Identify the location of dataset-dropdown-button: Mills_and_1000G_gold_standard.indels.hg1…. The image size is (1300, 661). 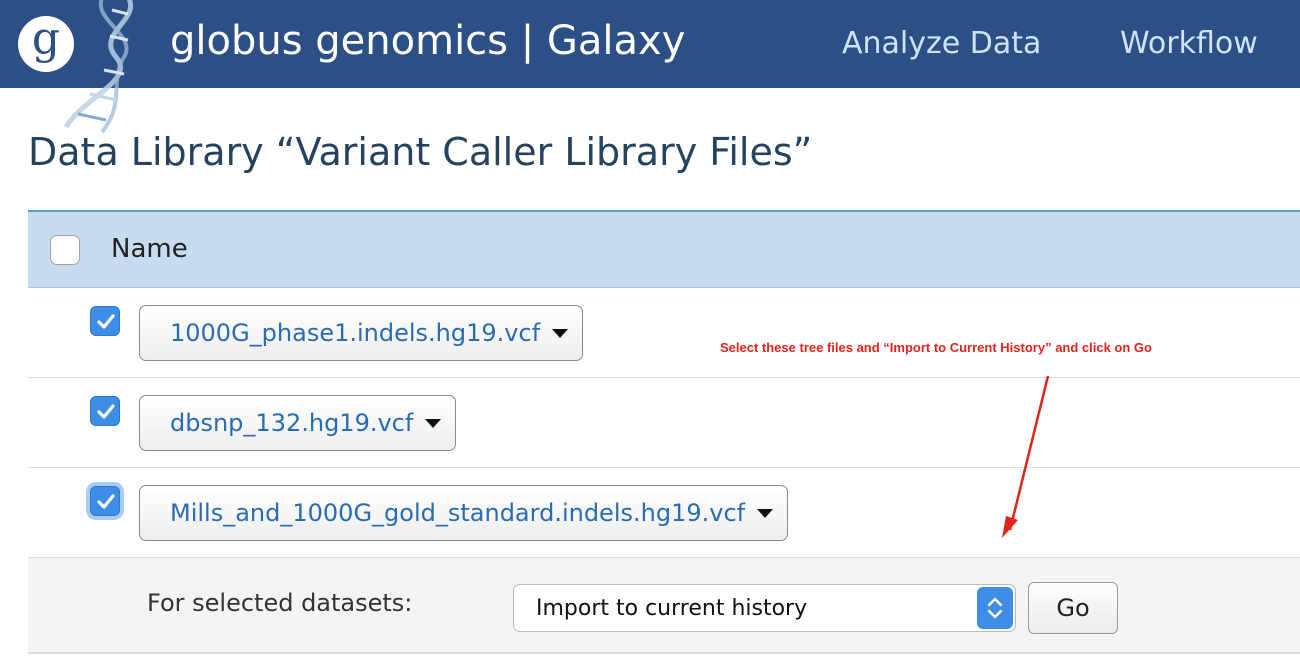
(464, 513).